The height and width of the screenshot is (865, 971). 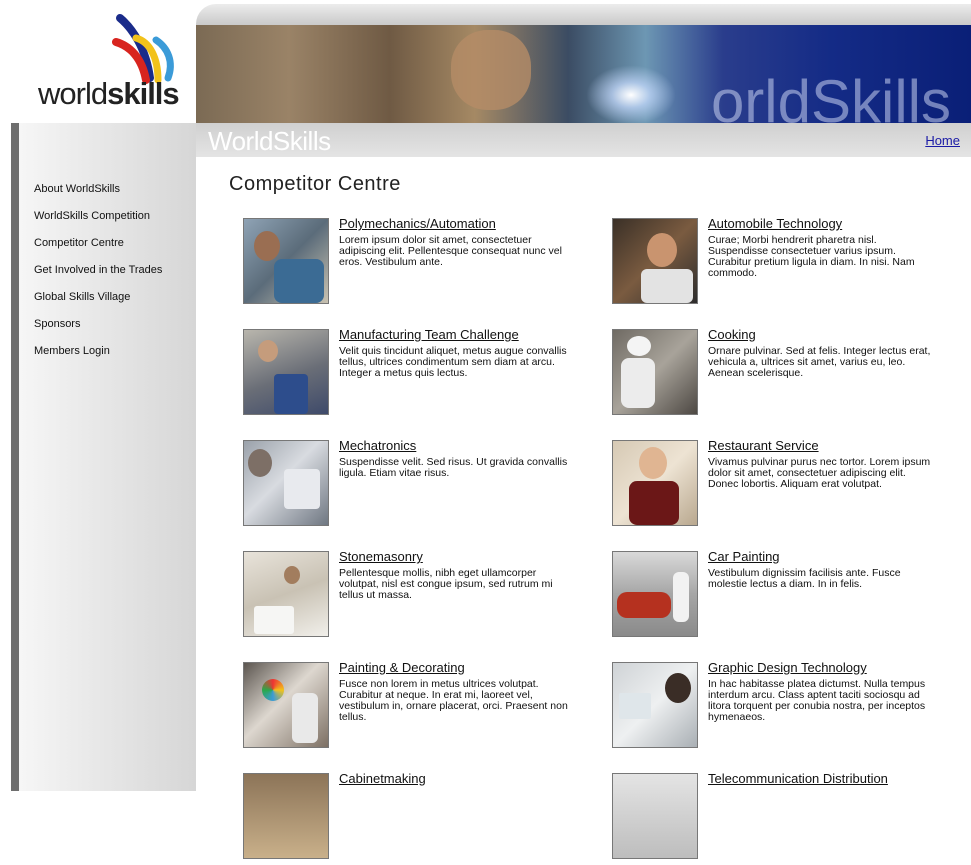 What do you see at coordinates (402, 667) in the screenshot?
I see `item-title-link: Painting & Decorating` at bounding box center [402, 667].